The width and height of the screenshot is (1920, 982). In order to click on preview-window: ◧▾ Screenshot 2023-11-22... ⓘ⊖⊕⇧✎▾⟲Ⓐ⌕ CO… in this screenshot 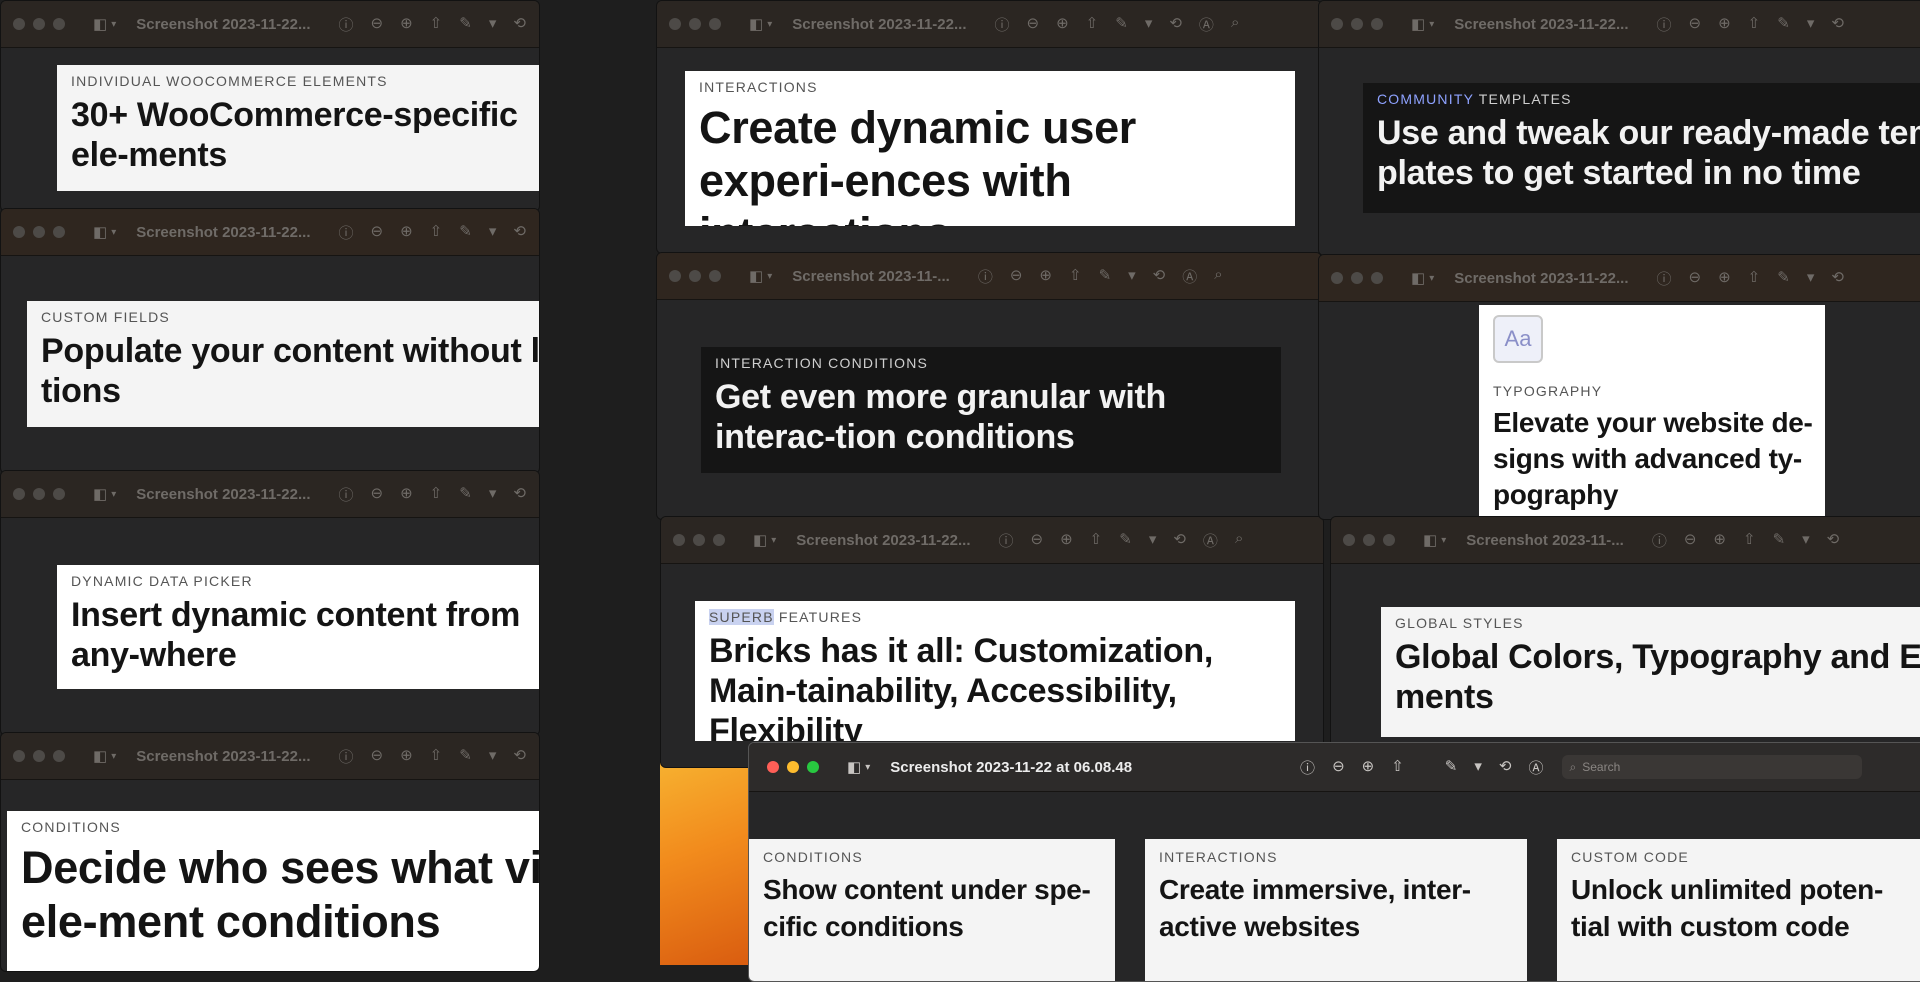, I will do `click(270, 852)`.